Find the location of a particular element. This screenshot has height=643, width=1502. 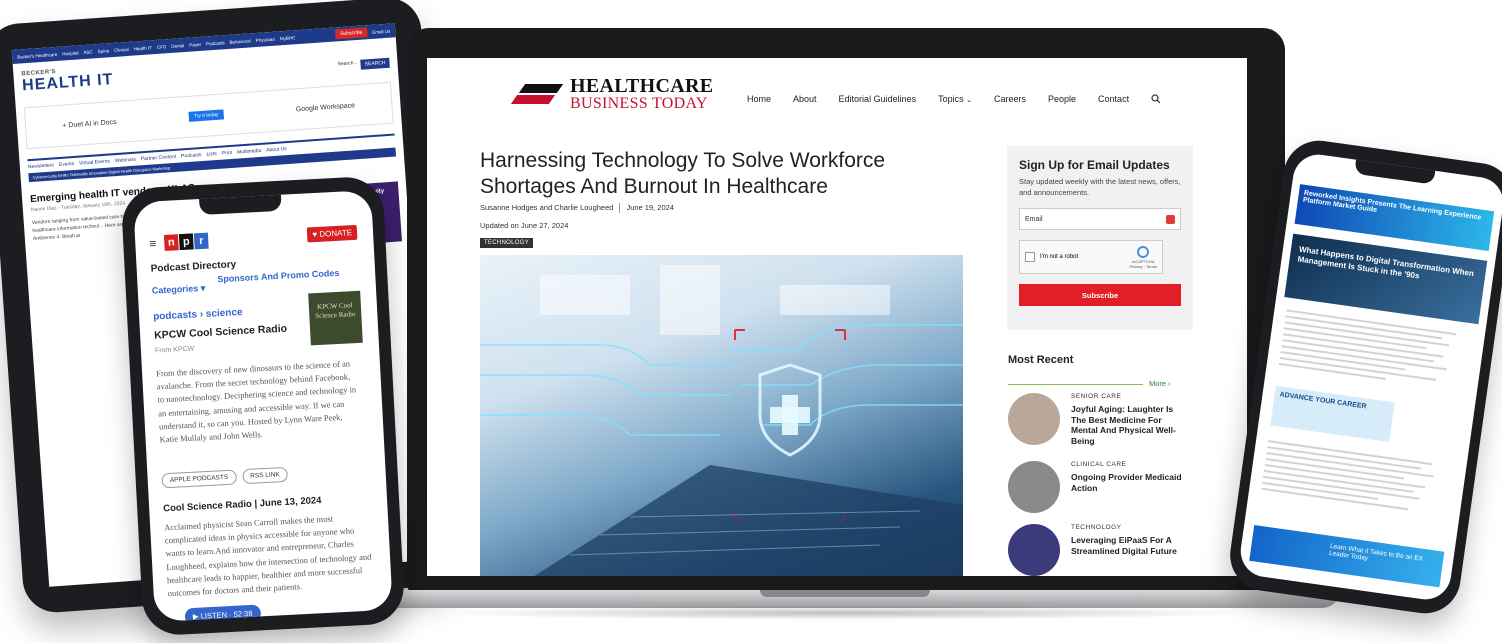

nav-item: Lists is located at coordinates (211, 154).